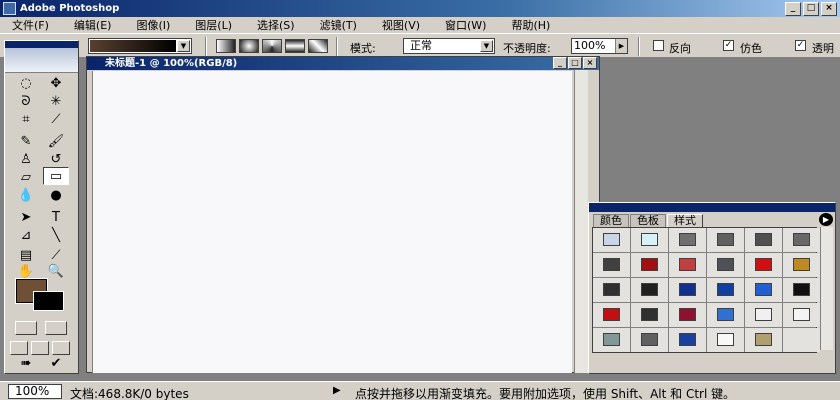  I want to click on eraser-tool-icon: ▱, so click(26, 178).